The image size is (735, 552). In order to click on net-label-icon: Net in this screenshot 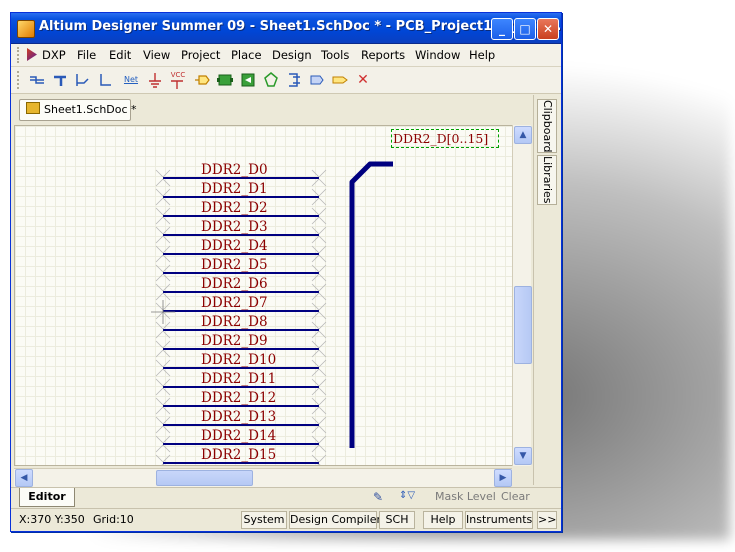, I will do `click(131, 80)`.